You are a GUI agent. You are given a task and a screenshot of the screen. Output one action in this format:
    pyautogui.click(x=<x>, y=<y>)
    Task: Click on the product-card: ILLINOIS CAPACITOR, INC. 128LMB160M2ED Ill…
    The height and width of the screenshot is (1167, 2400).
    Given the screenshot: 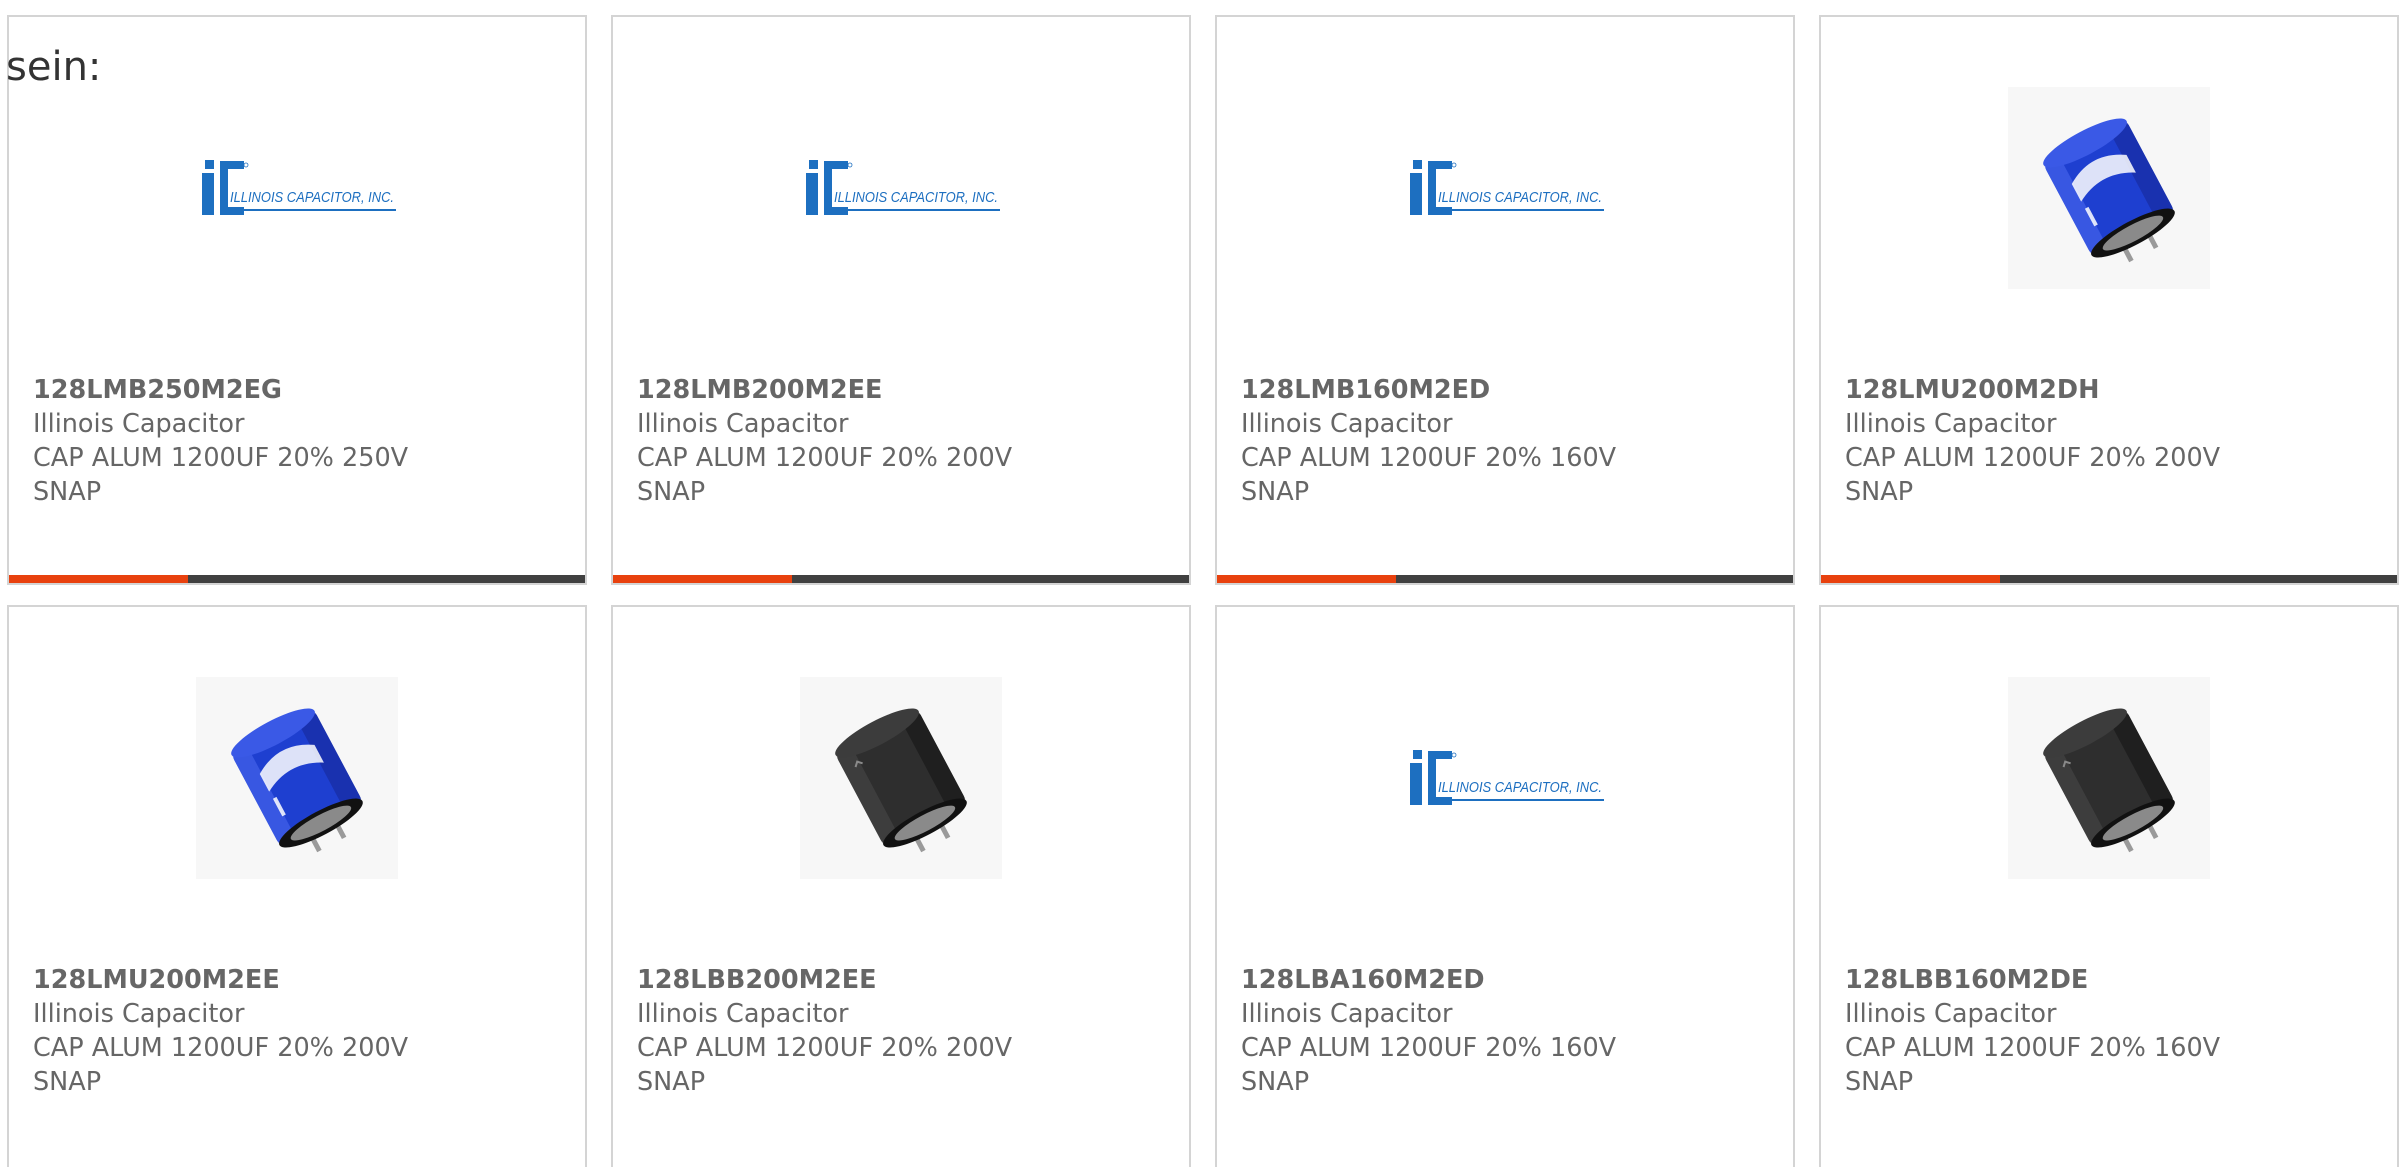 What is the action you would take?
    pyautogui.click(x=1505, y=300)
    